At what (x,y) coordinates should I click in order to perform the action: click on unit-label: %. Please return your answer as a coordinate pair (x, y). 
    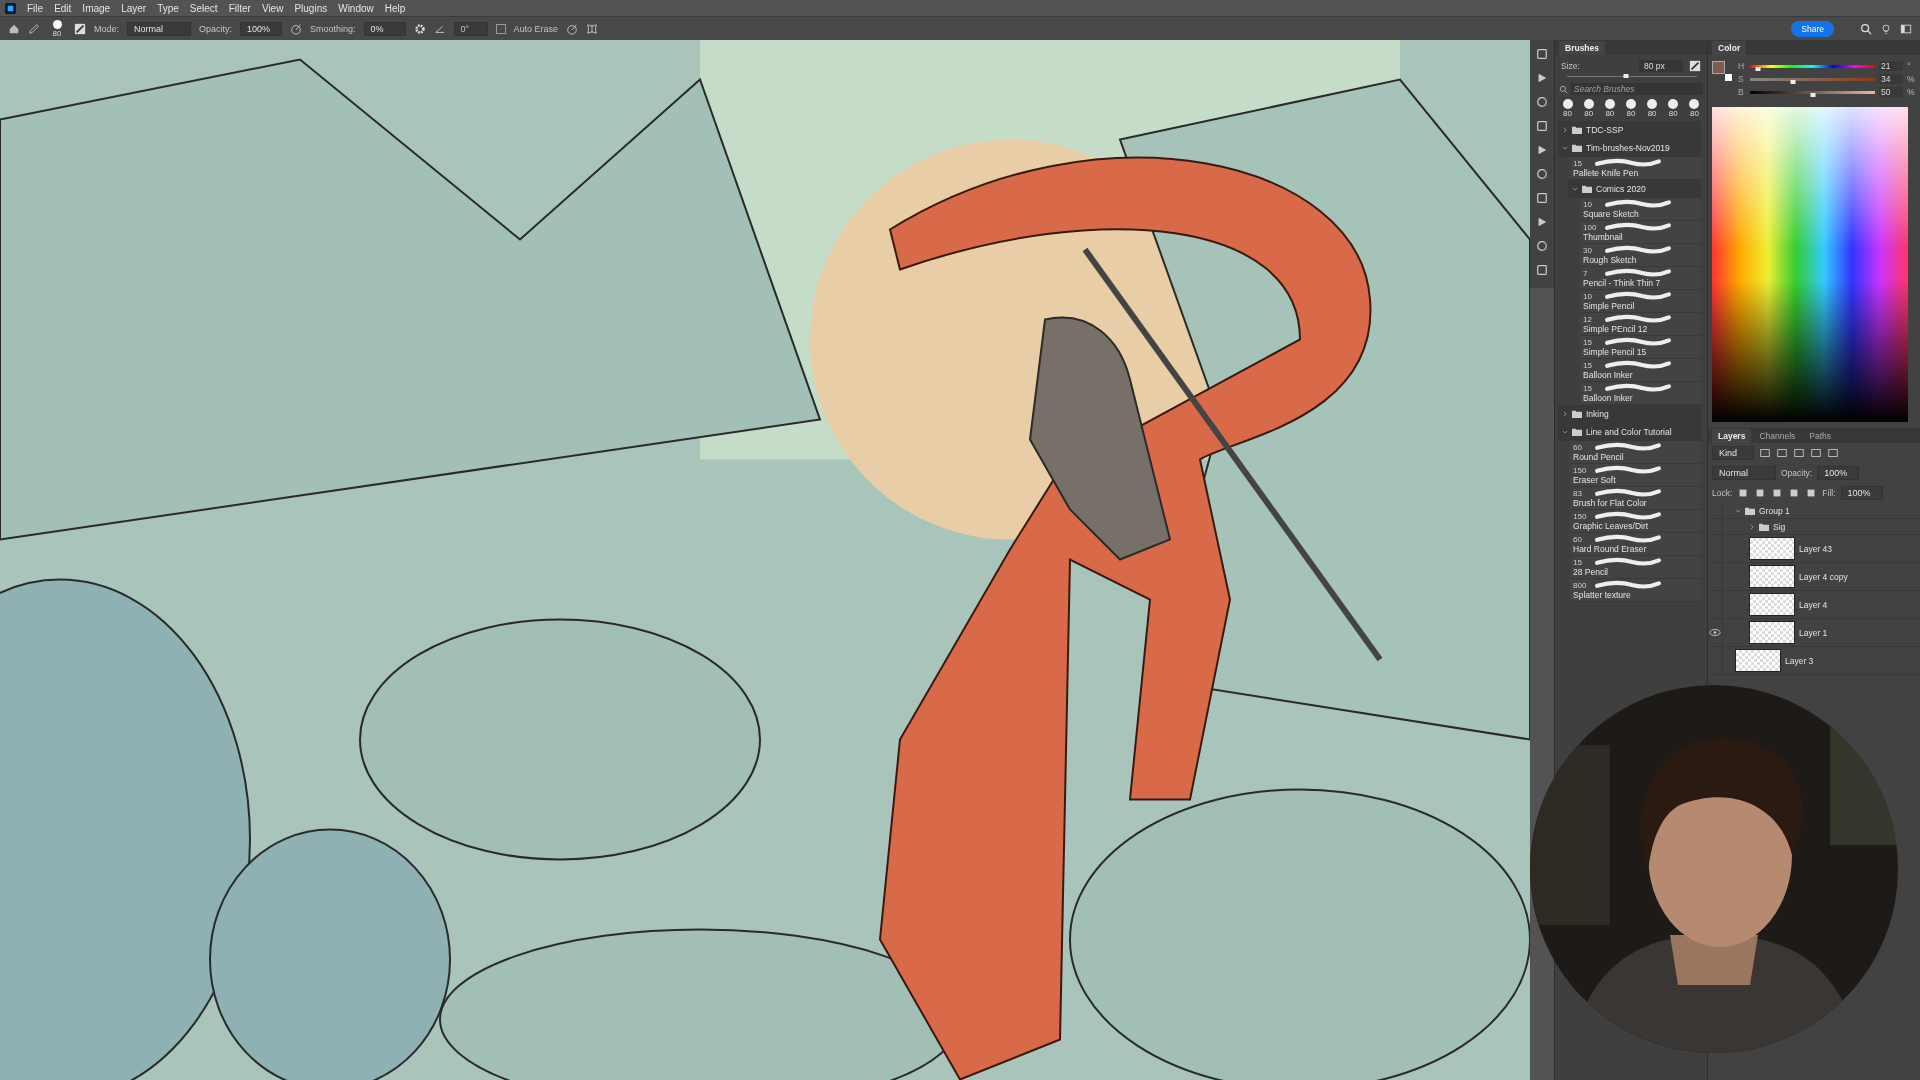
    Looking at the image, I should click on (1911, 92).